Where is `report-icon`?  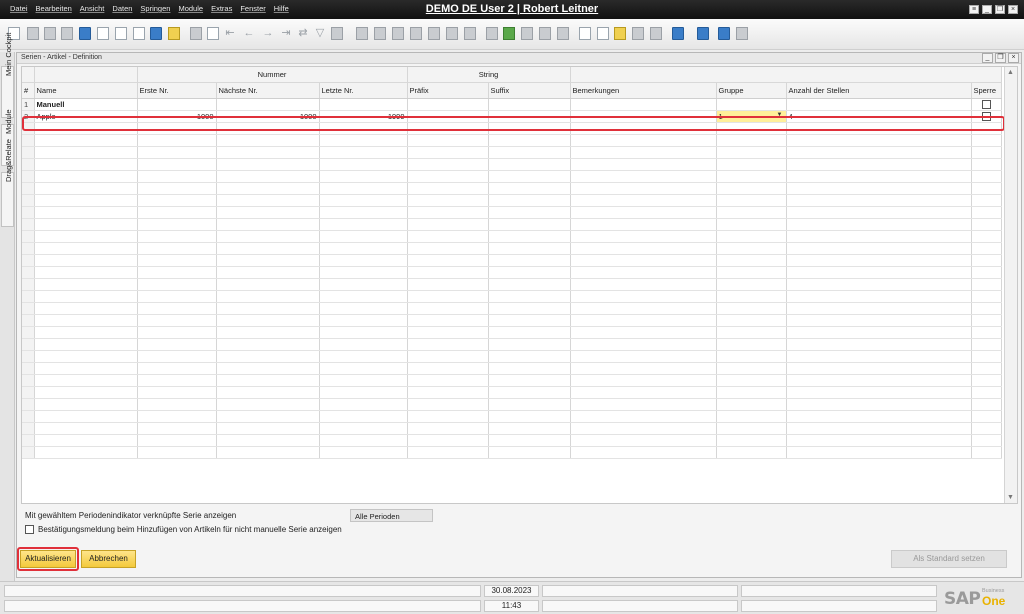
report-icon is located at coordinates (603, 33).